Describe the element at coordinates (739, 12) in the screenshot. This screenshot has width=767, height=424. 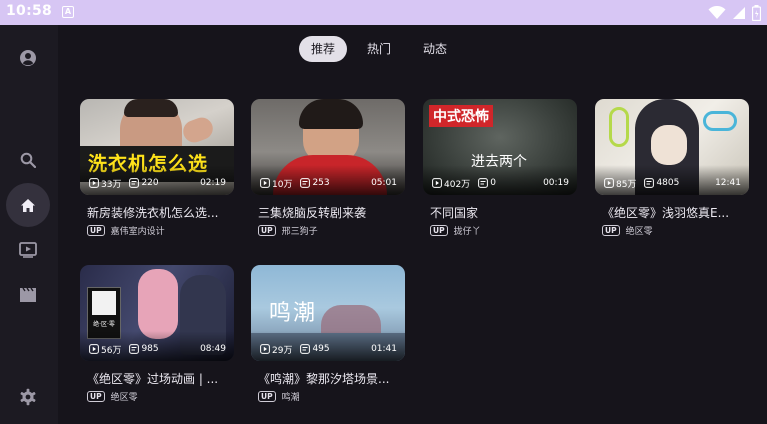
I see `cellular-signal-icon` at that location.